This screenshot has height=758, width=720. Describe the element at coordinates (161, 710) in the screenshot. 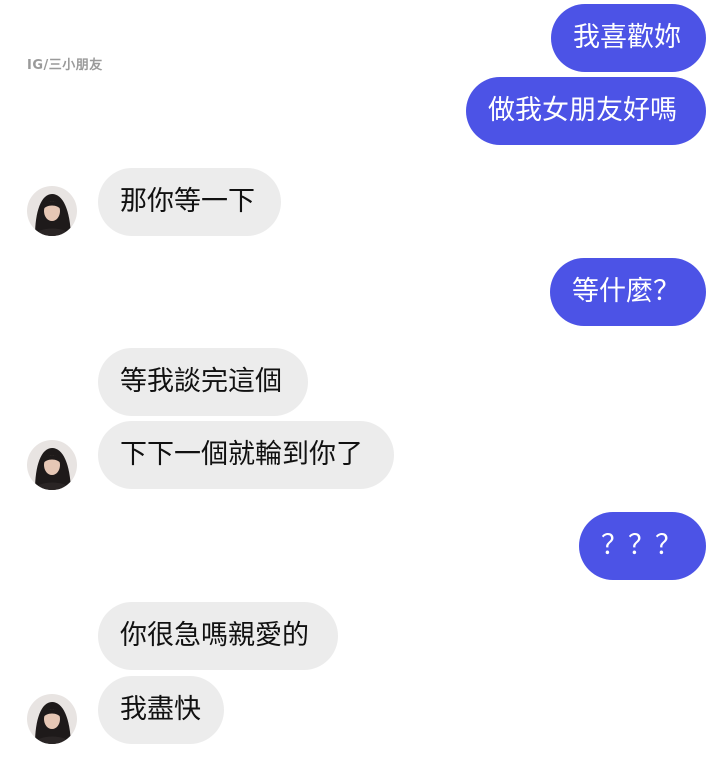

I see `incoming-message-bubble: 我盡快` at that location.